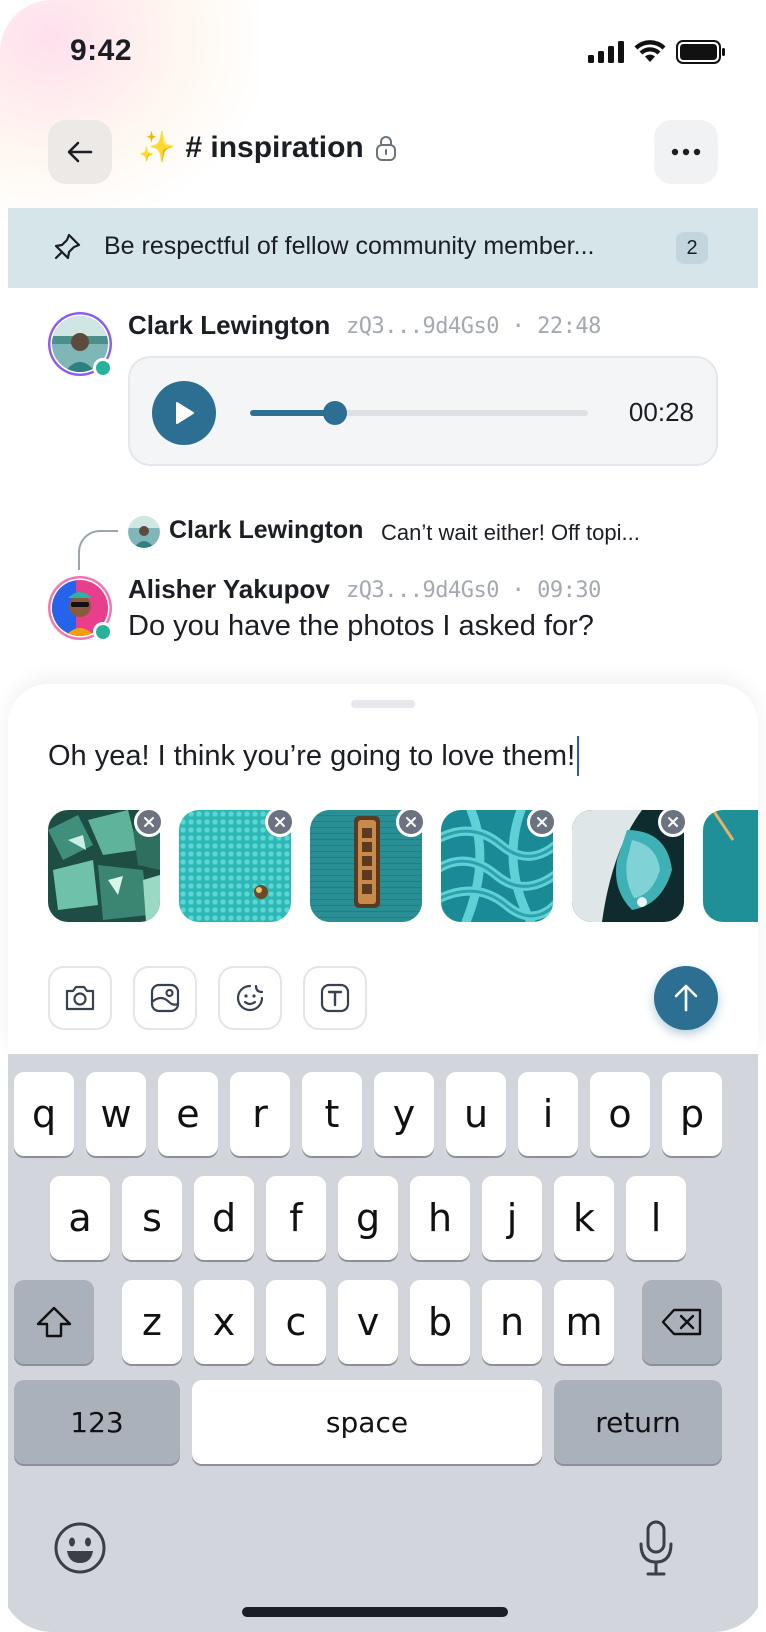 This screenshot has width=766, height=1632. I want to click on shift-icon, so click(54, 1322).